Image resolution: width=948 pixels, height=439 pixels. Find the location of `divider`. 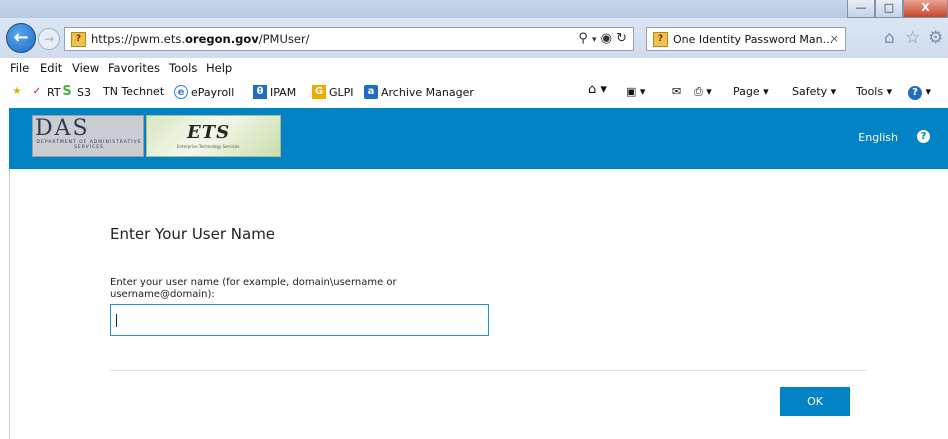

divider is located at coordinates (488, 370).